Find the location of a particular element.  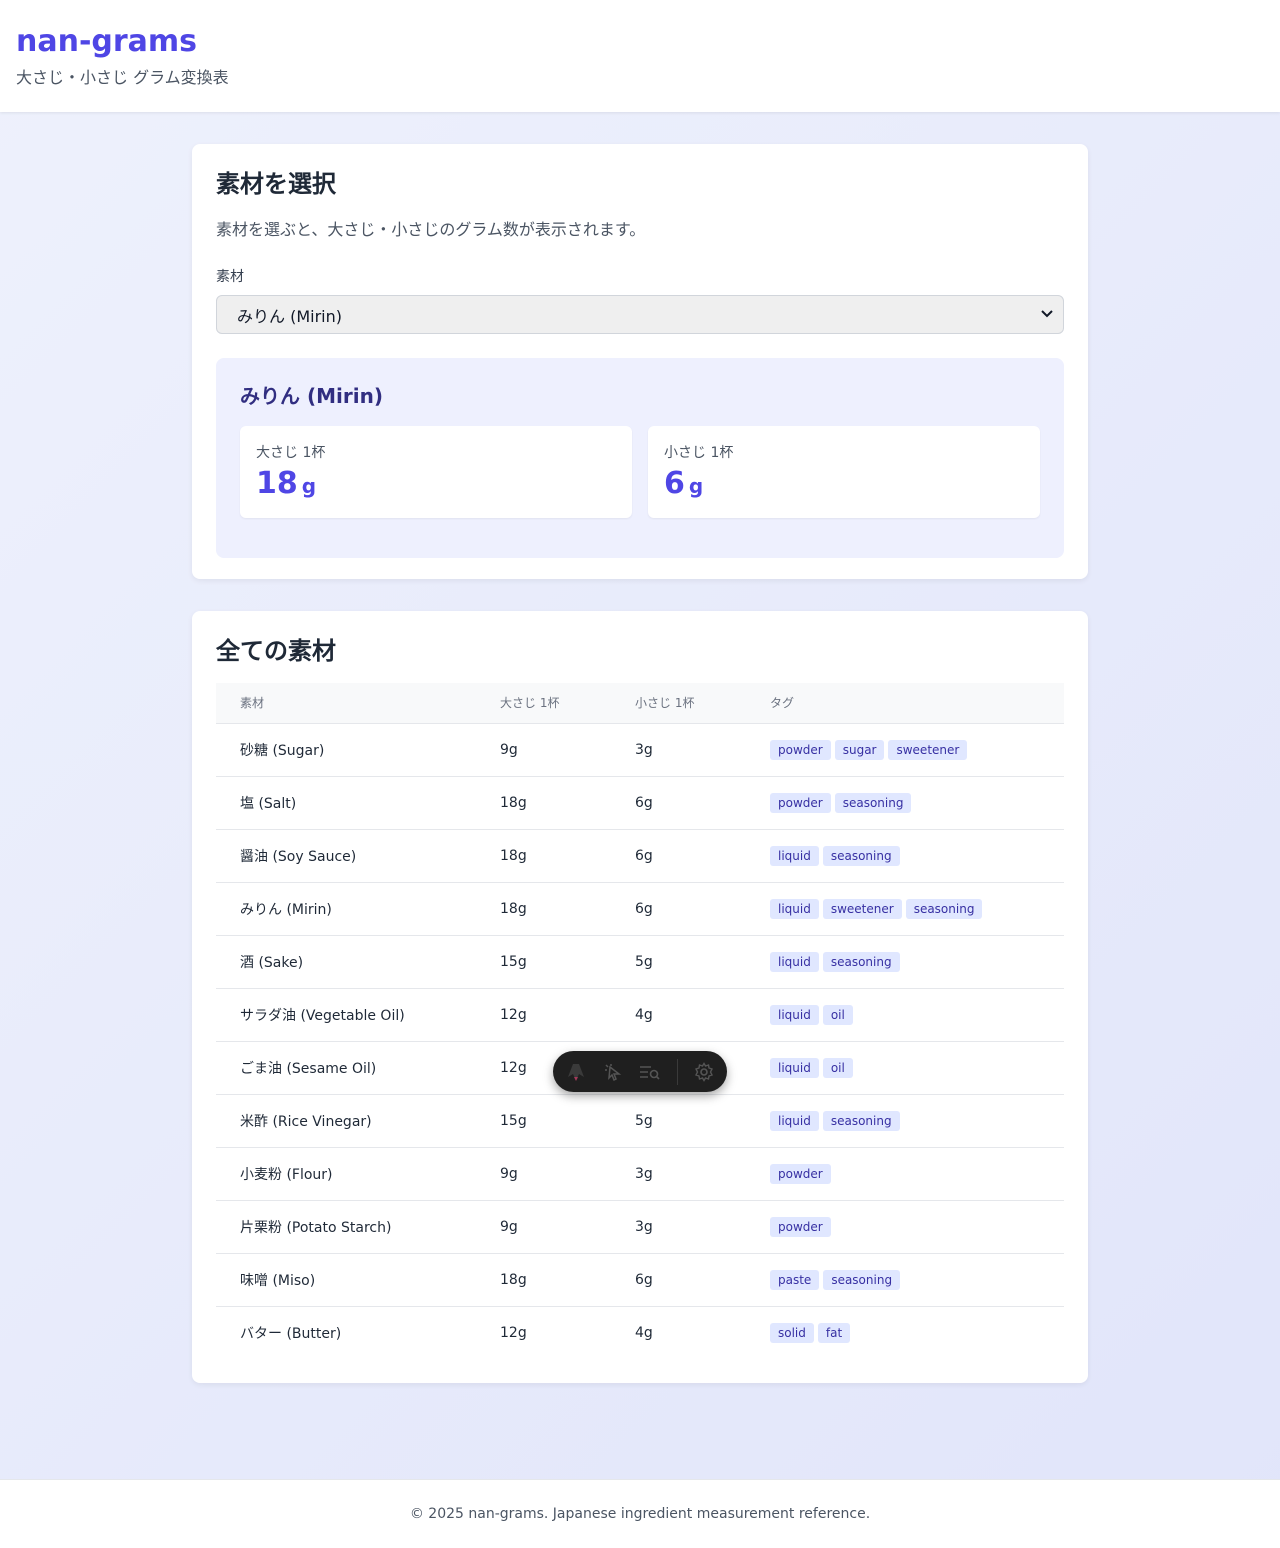

header-teaspoon: 小さじ 1杯 is located at coordinates (678, 703).